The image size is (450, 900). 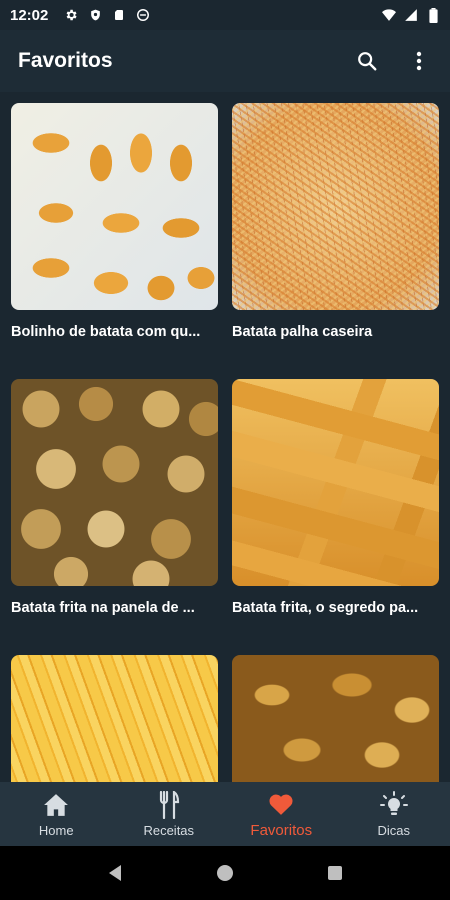 I want to click on recipe-card: Batata palha caseira, so click(x=335, y=241).